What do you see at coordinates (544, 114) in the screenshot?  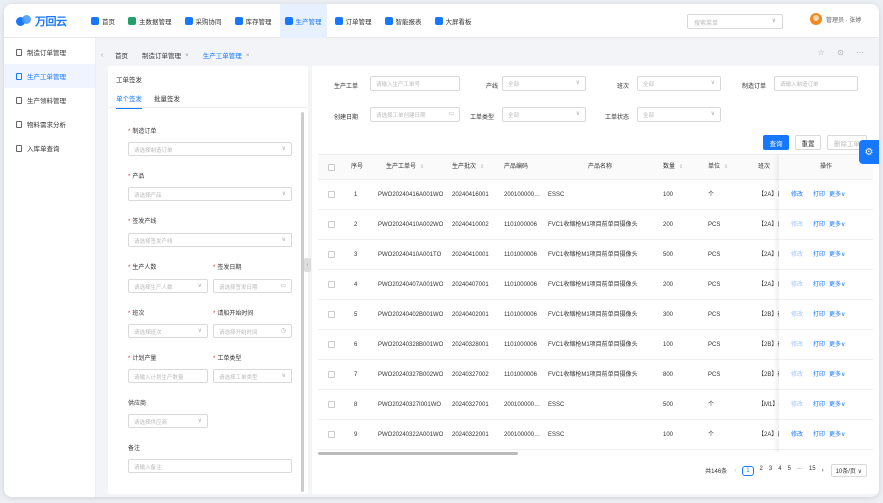 I see `filter-type-select: 全部 ∨` at bounding box center [544, 114].